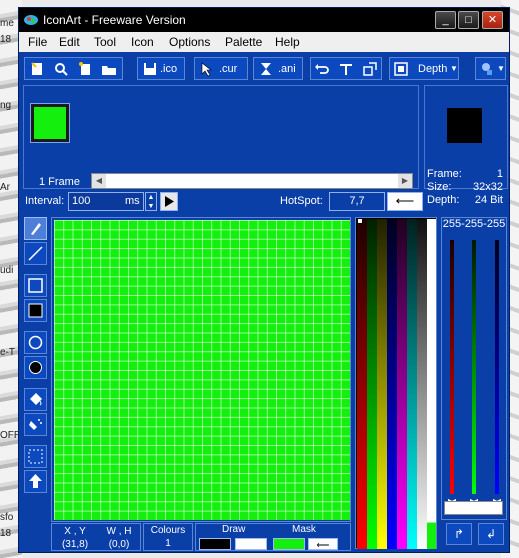  What do you see at coordinates (161, 68) in the screenshot?
I see `export-ico-button: .ico` at bounding box center [161, 68].